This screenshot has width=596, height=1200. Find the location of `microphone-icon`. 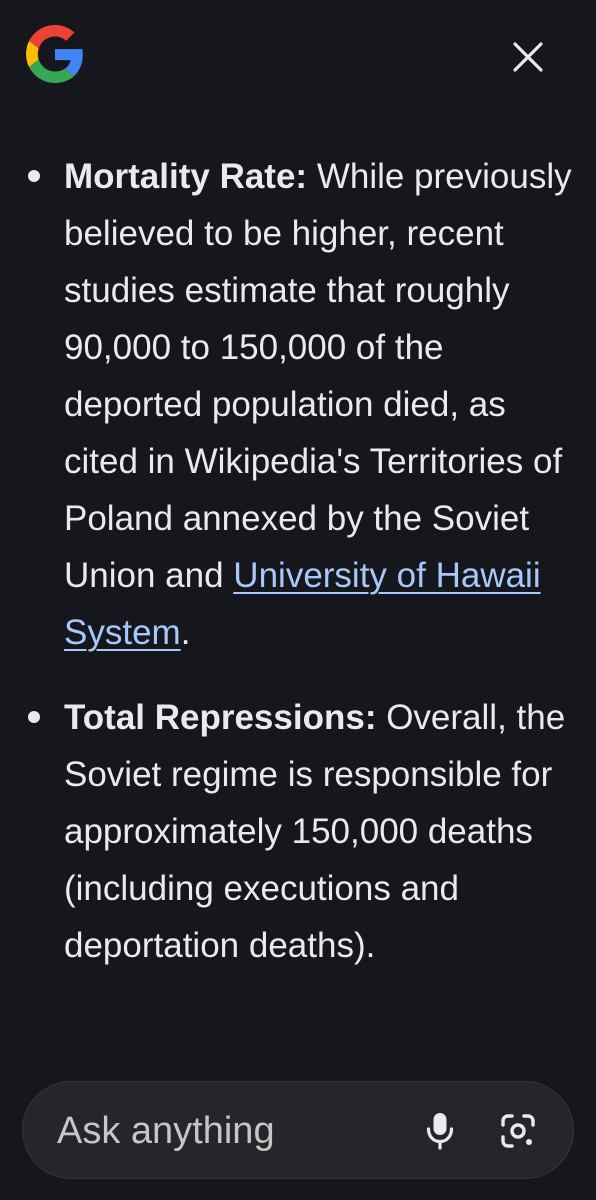

microphone-icon is located at coordinates (440, 1131).